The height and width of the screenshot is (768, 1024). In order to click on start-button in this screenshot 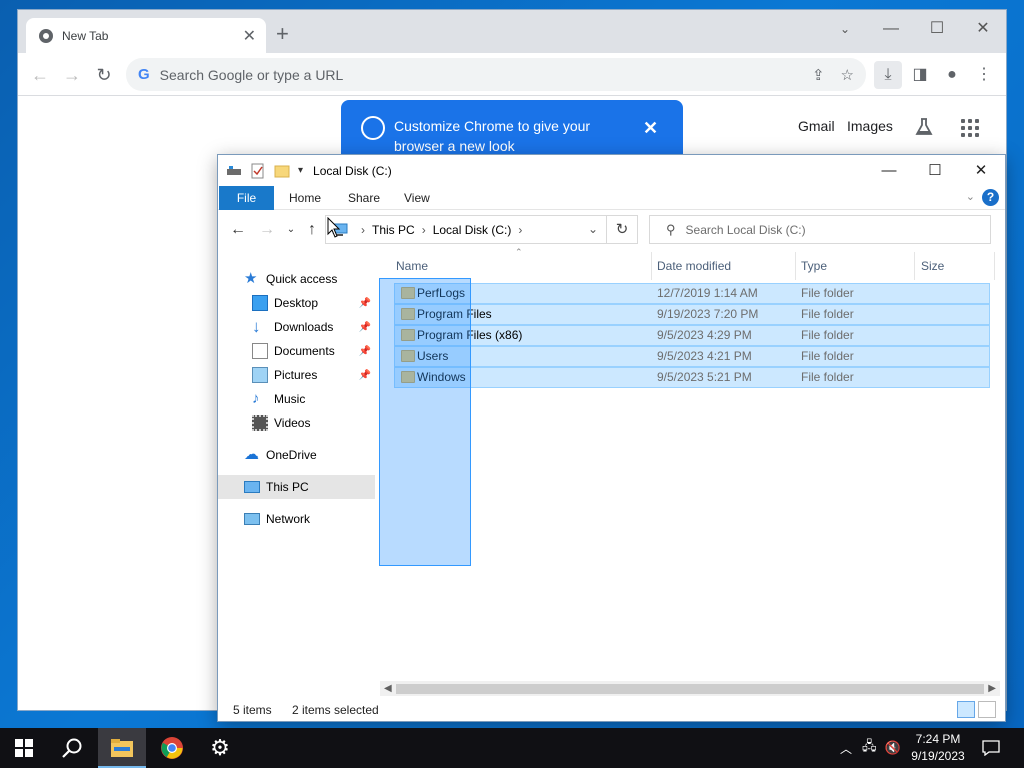, I will do `click(24, 748)`.